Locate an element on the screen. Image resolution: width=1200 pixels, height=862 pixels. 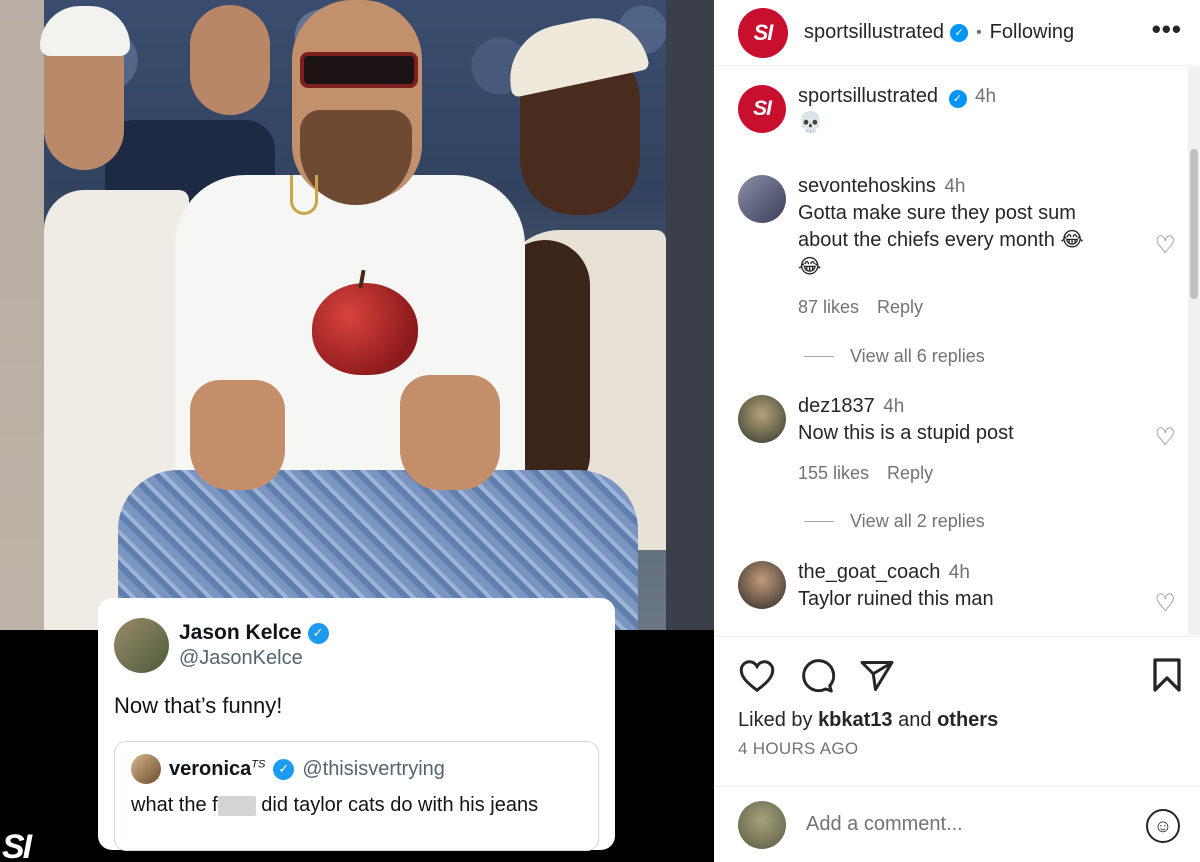
caption-text: 💀 is located at coordinates (810, 123).